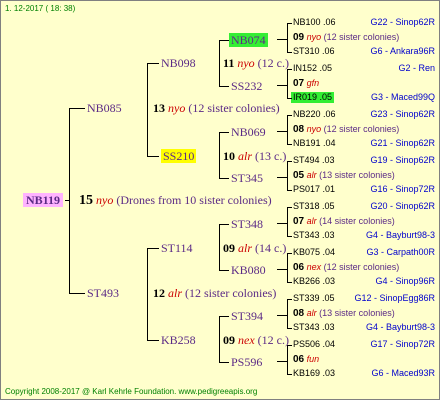 The width and height of the screenshot is (440, 400). I want to click on gen4-queen-b-origin: G6 - Ankara96R, so click(402, 51).